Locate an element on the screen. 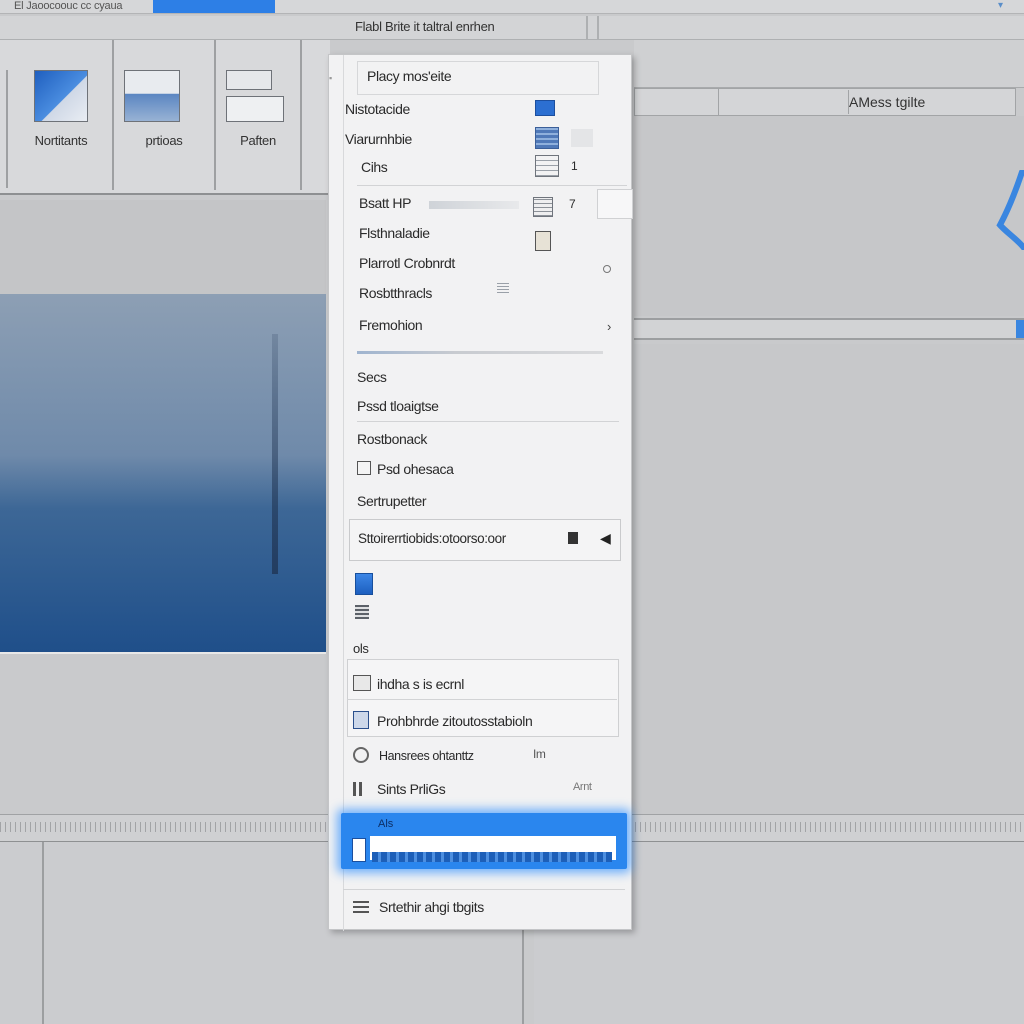 The image size is (1024, 1024). stack-icon is located at coordinates (362, 612).